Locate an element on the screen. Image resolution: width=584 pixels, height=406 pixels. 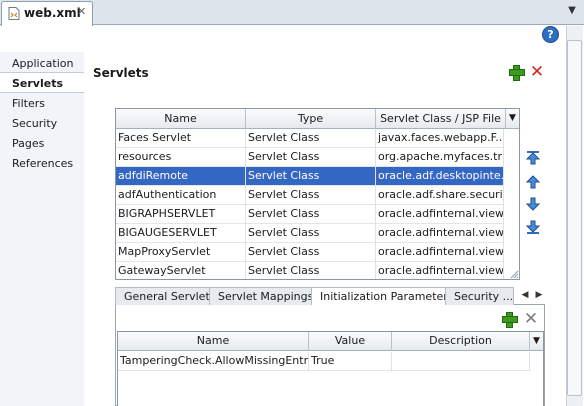
servlet-name-cell: BIGRAPHSERVLET is located at coordinates (181, 214).